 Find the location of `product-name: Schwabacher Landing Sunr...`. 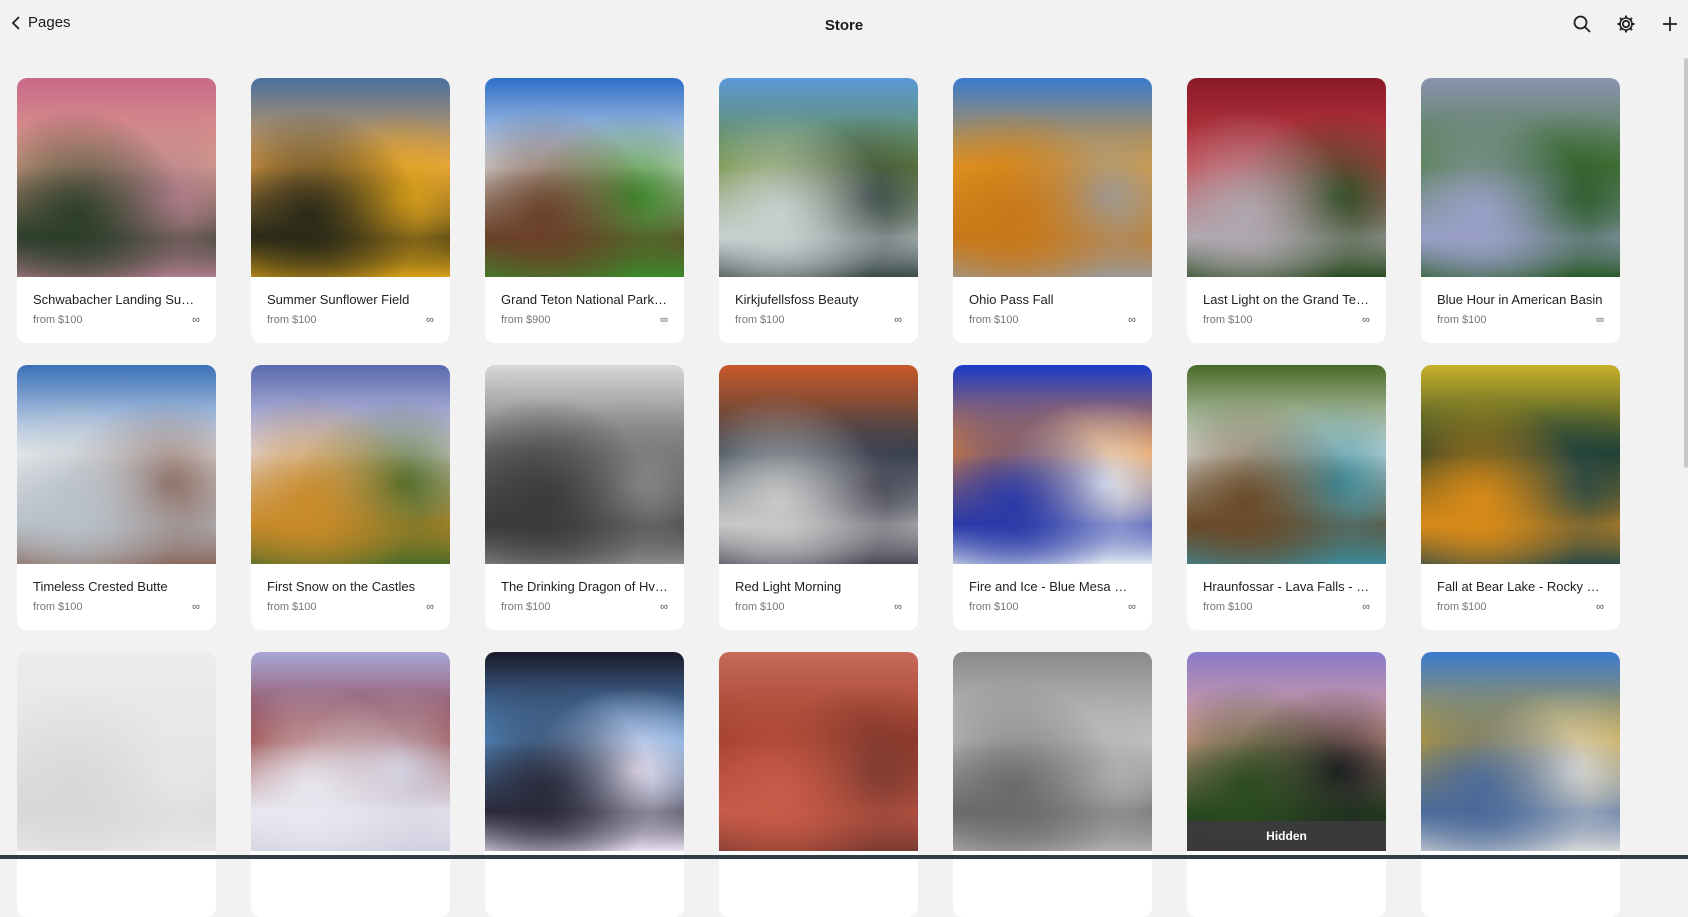

product-name: Schwabacher Landing Sunr... is located at coordinates (116, 299).